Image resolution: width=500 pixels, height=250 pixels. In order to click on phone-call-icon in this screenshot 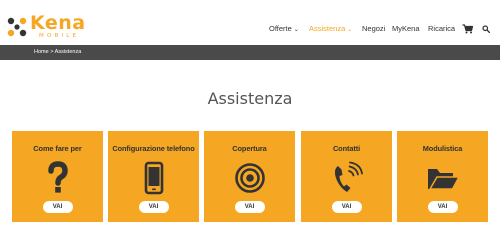, I will do `click(348, 176)`.